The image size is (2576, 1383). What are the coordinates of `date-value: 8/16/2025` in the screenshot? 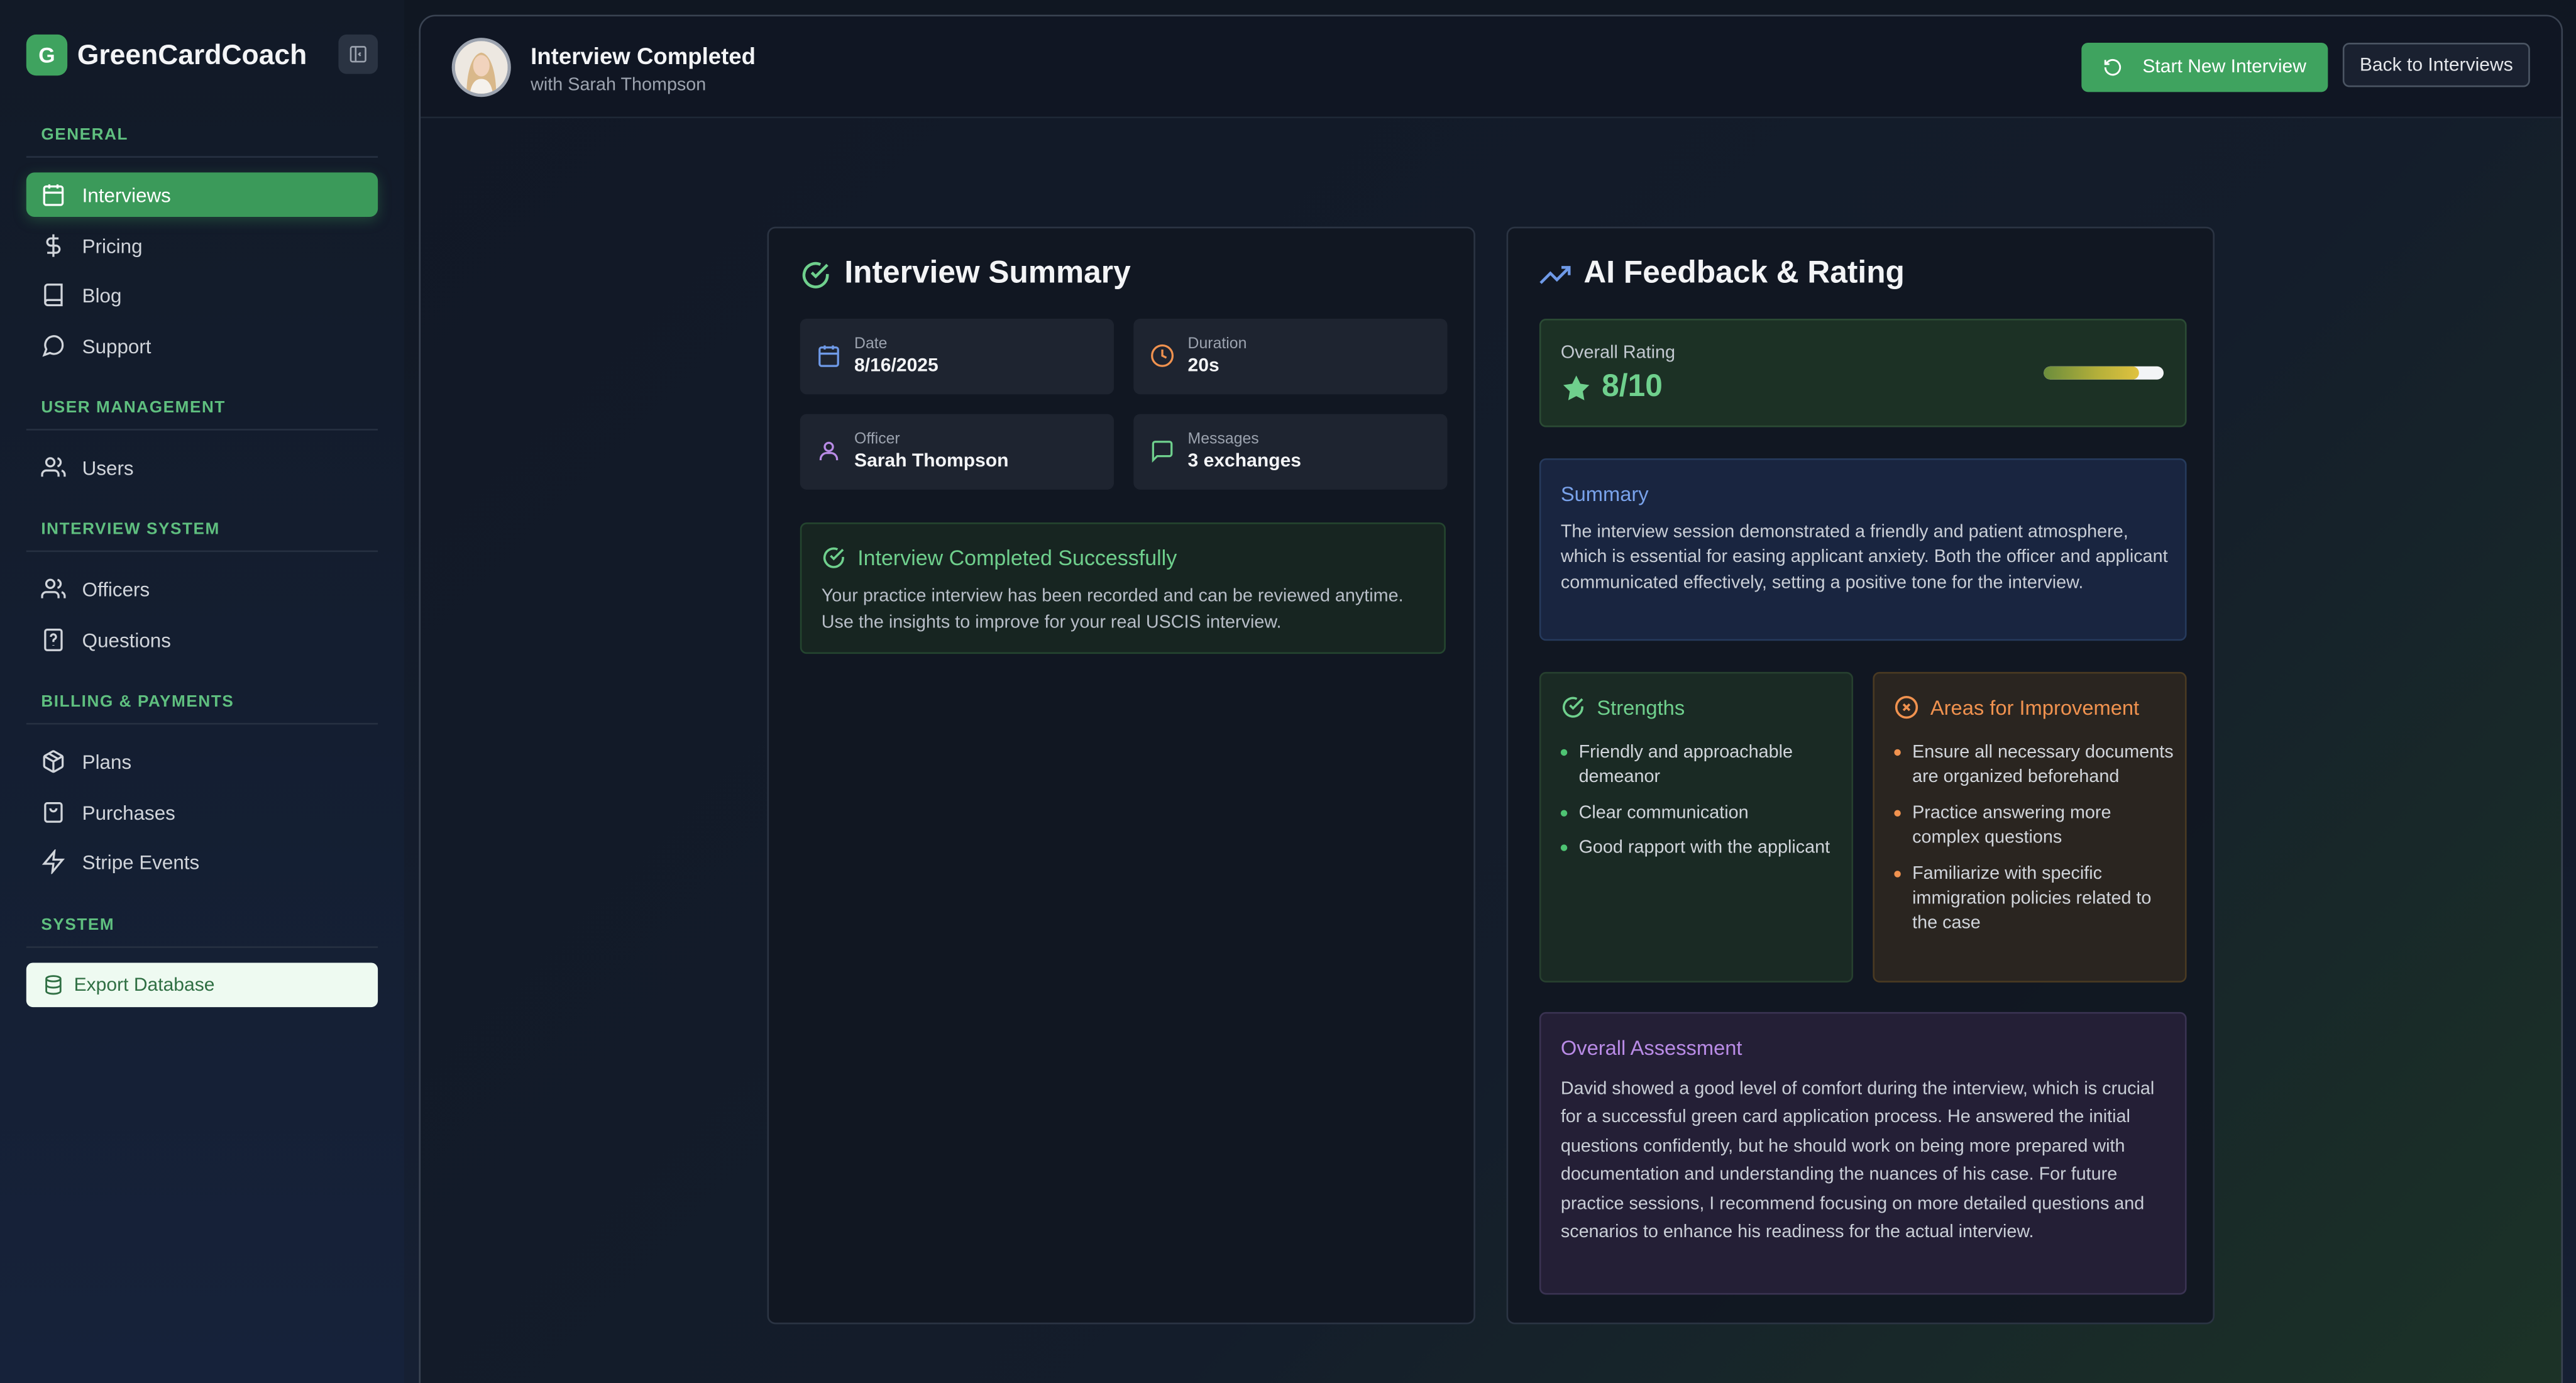 It's located at (896, 366).